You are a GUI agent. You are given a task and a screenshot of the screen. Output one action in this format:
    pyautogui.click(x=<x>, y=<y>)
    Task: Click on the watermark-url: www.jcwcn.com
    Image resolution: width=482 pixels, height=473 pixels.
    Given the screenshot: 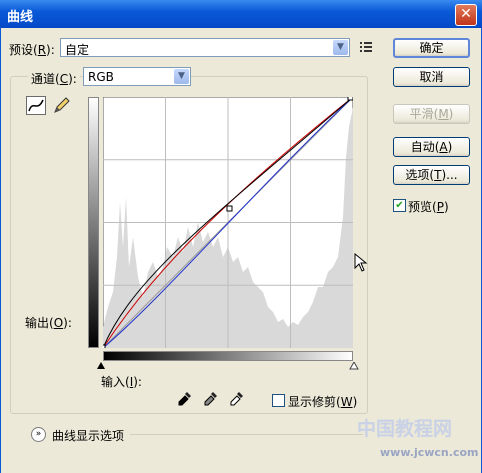 What is the action you would take?
    pyautogui.click(x=429, y=452)
    